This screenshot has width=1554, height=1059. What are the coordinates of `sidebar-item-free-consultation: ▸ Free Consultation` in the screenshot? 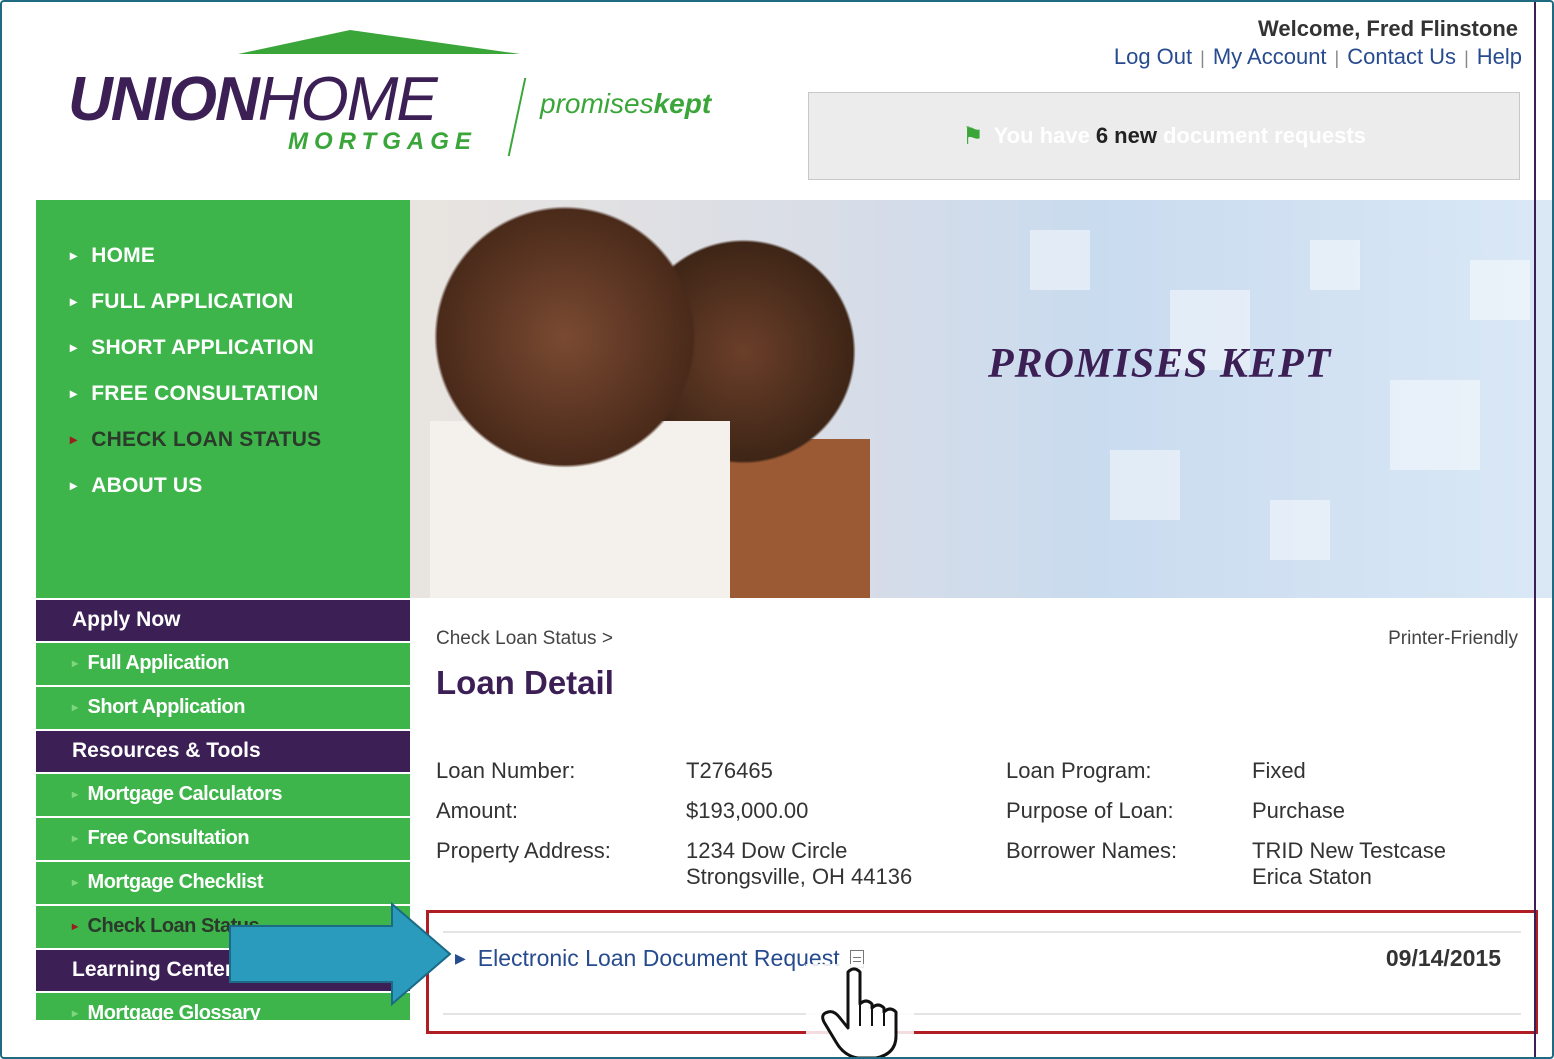 It's located at (223, 840).